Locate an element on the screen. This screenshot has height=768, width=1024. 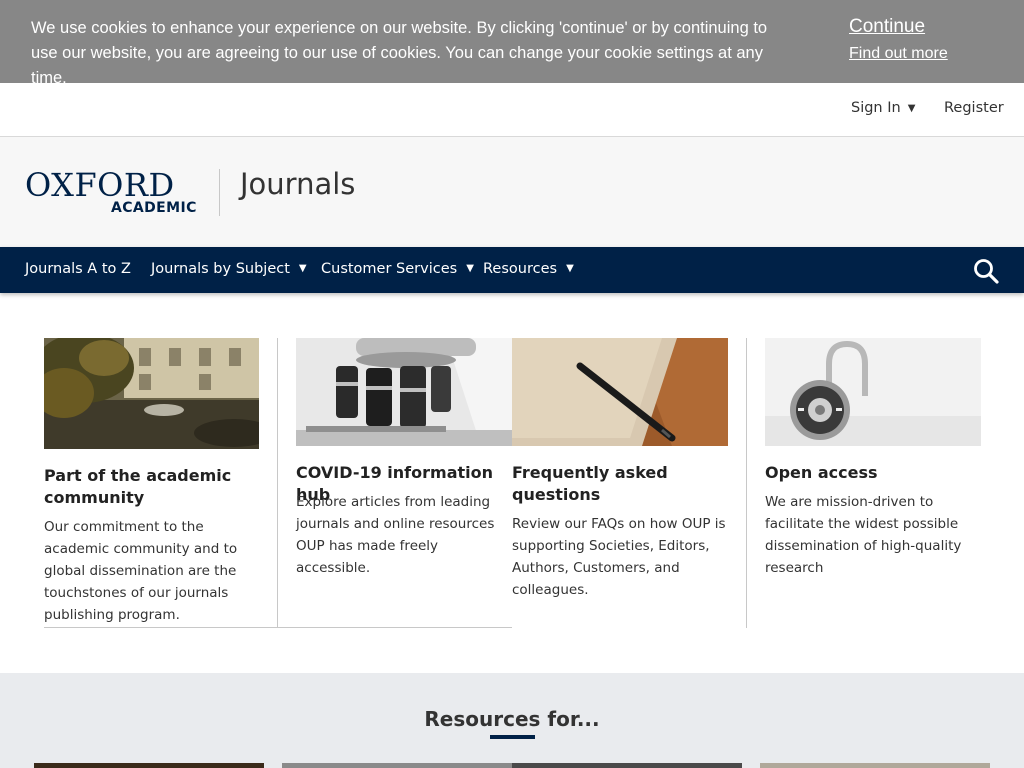
nav-item-customer-services: Customer Services ▼ is located at coordinates (397, 269).